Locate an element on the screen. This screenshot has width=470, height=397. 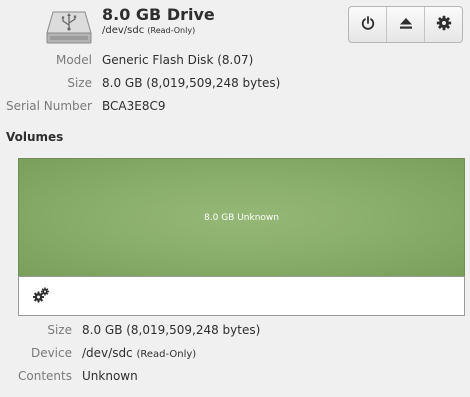
volume-detail-row-size: Size 8.0 GB (8,019,509,248 bytes) is located at coordinates (235, 331).